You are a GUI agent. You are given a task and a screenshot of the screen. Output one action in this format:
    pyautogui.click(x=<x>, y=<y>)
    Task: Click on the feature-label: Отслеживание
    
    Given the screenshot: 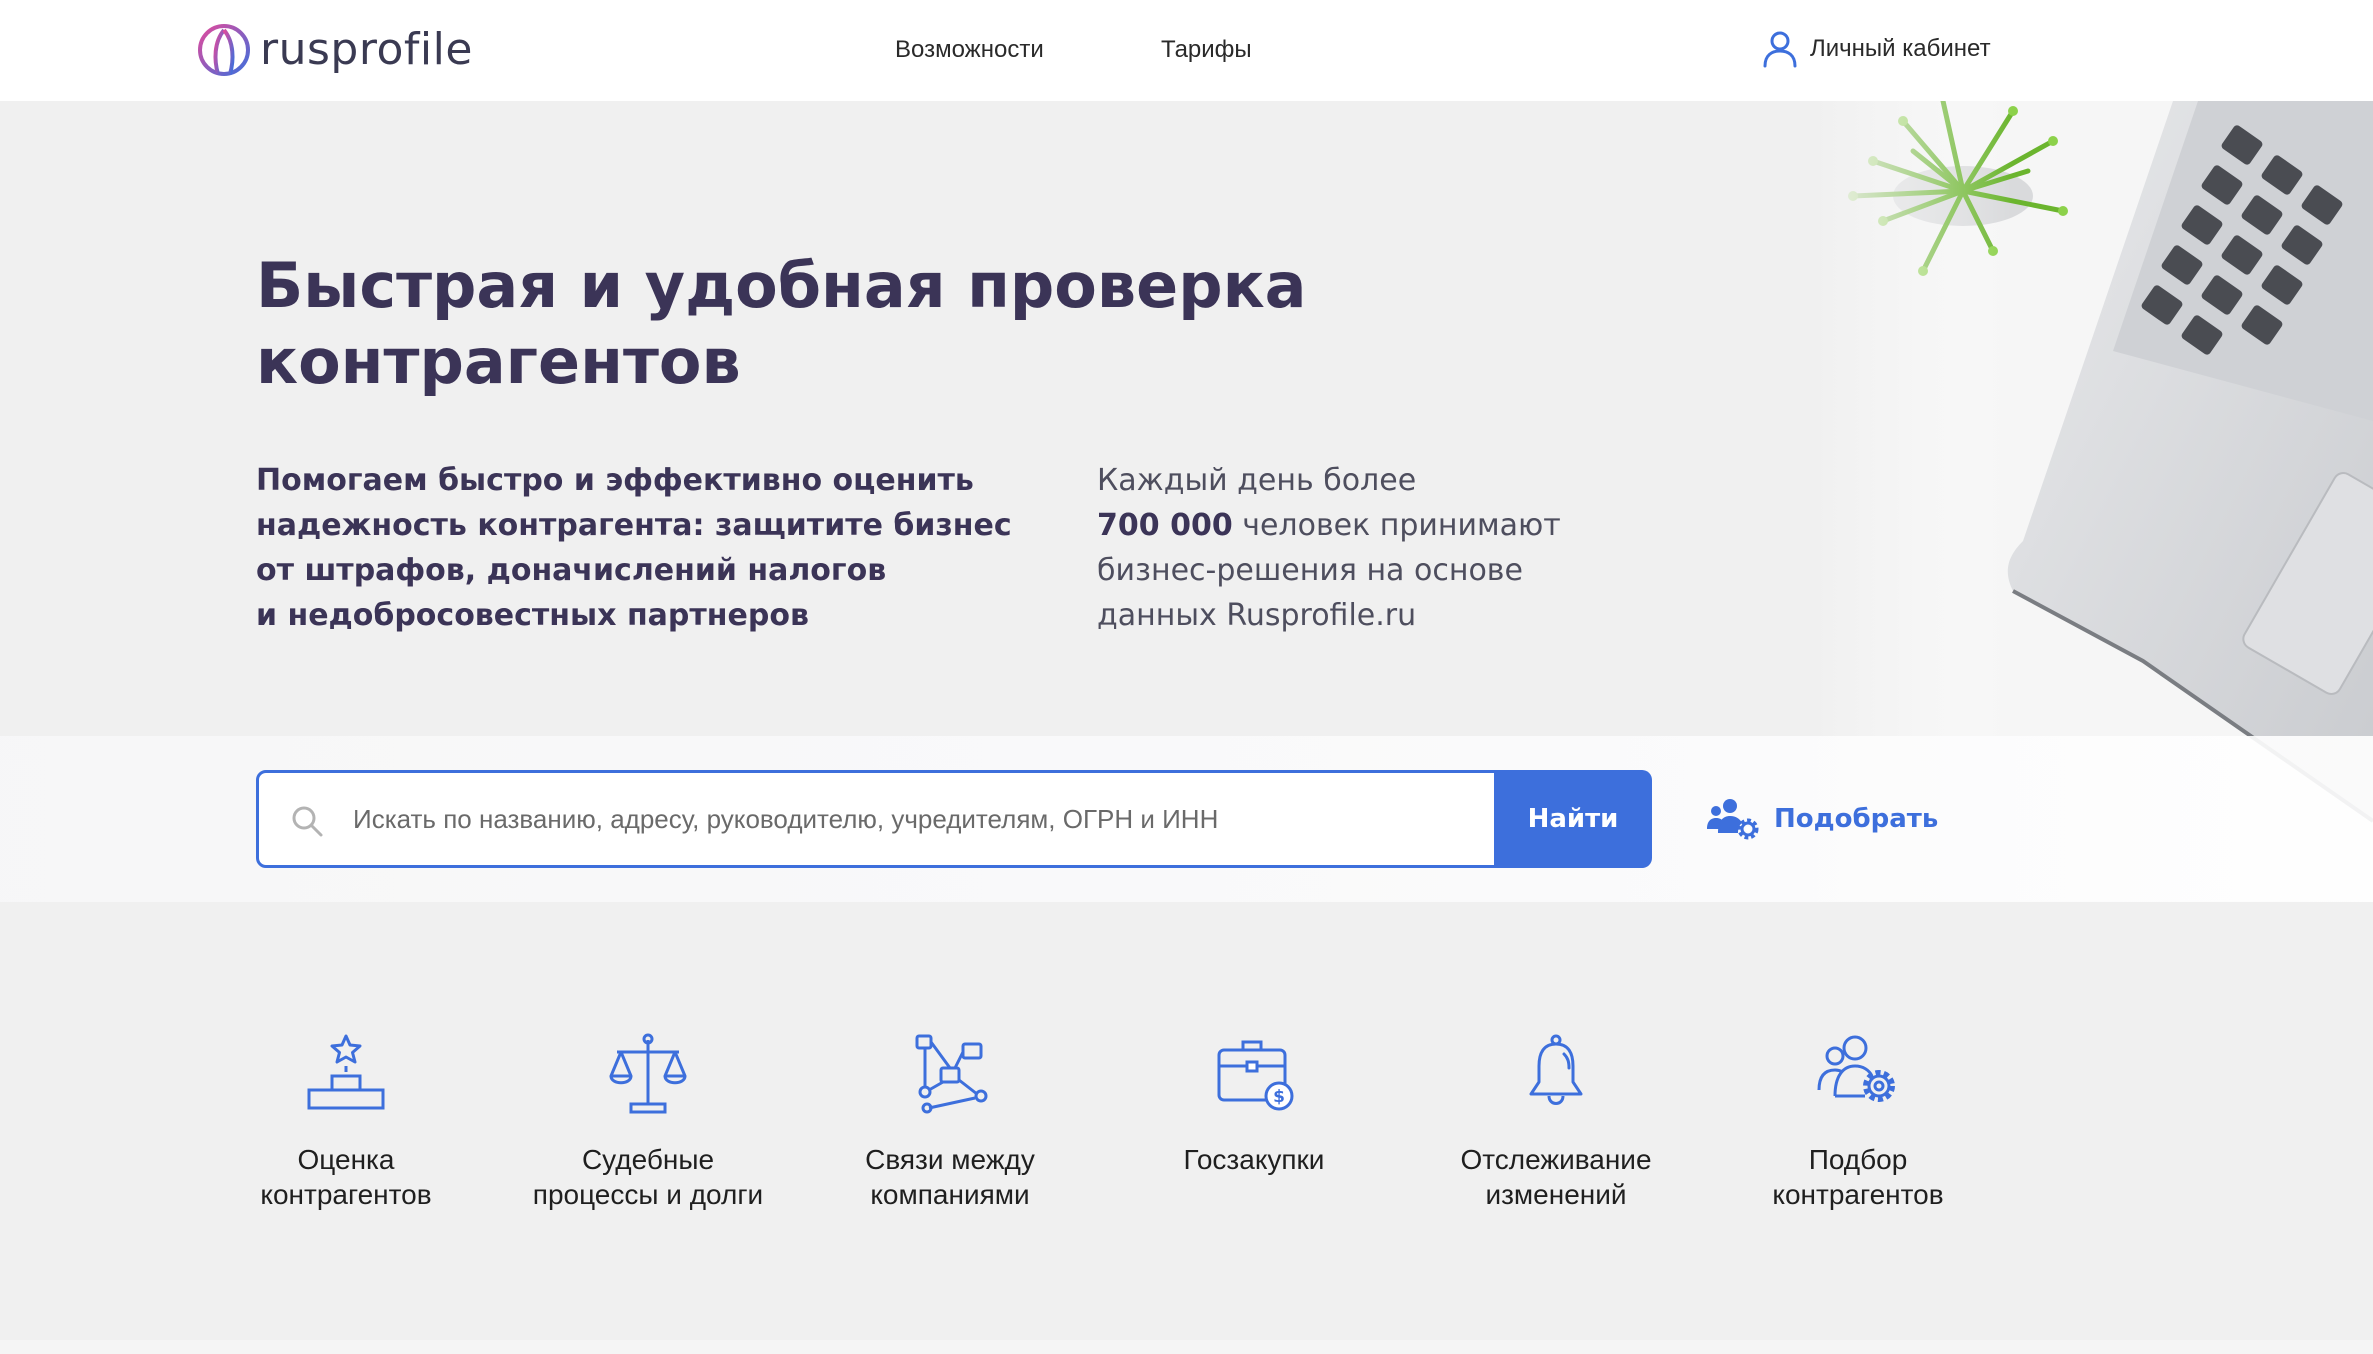 What is the action you would take?
    pyautogui.click(x=1556, y=1159)
    